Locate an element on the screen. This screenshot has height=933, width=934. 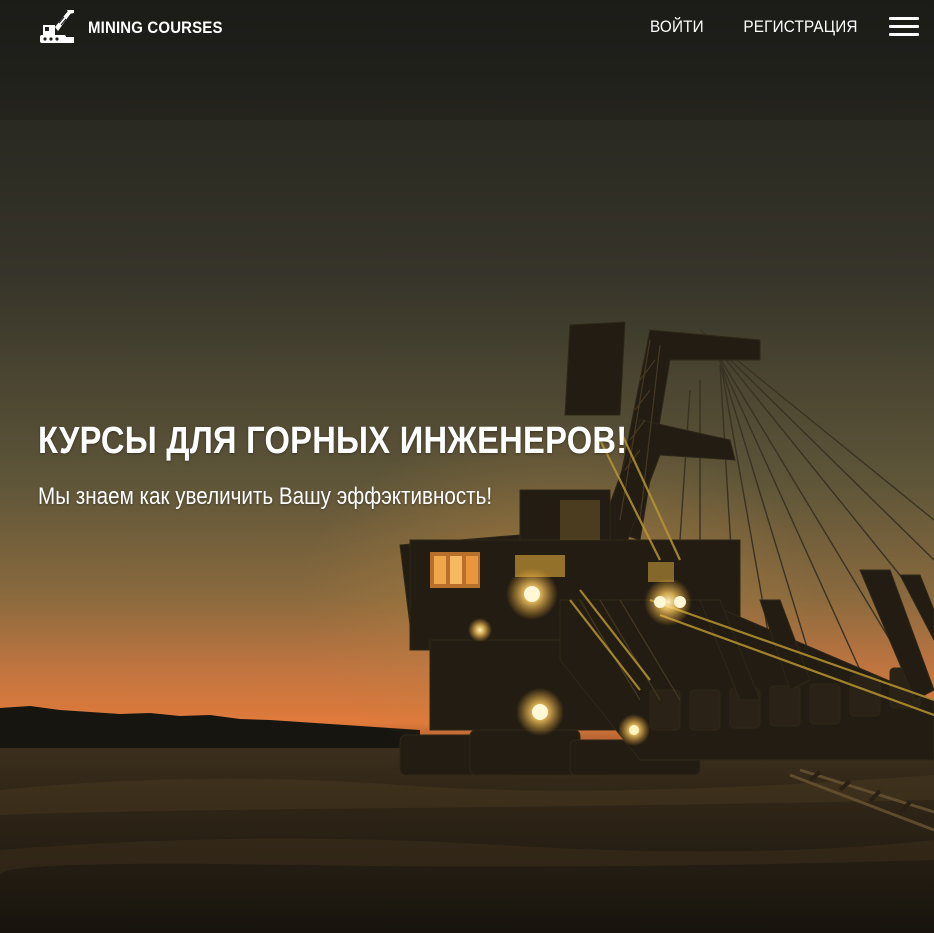
brand-home-link: MINING COURSES is located at coordinates (139, 28).